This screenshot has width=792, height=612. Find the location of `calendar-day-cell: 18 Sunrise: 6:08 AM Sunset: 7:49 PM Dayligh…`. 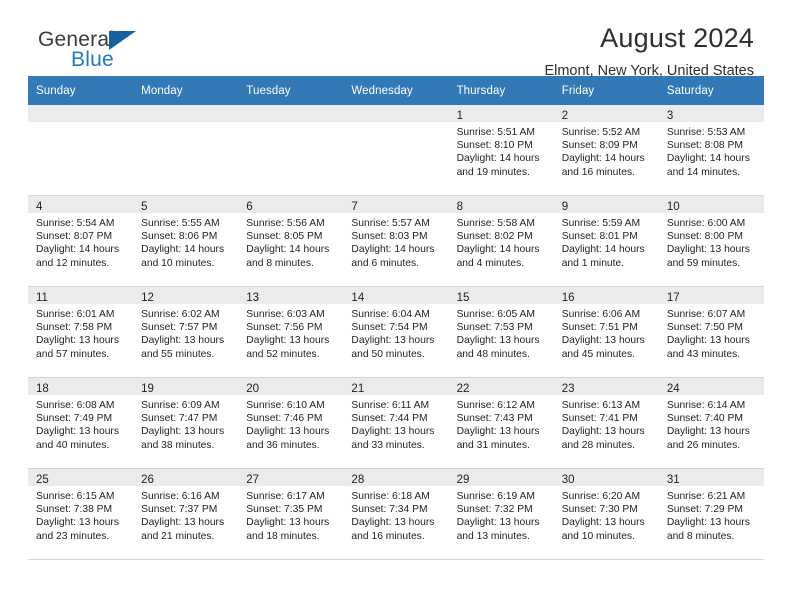

calendar-day-cell: 18 Sunrise: 6:08 AM Sunset: 7:49 PM Dayligh… is located at coordinates (81, 423).